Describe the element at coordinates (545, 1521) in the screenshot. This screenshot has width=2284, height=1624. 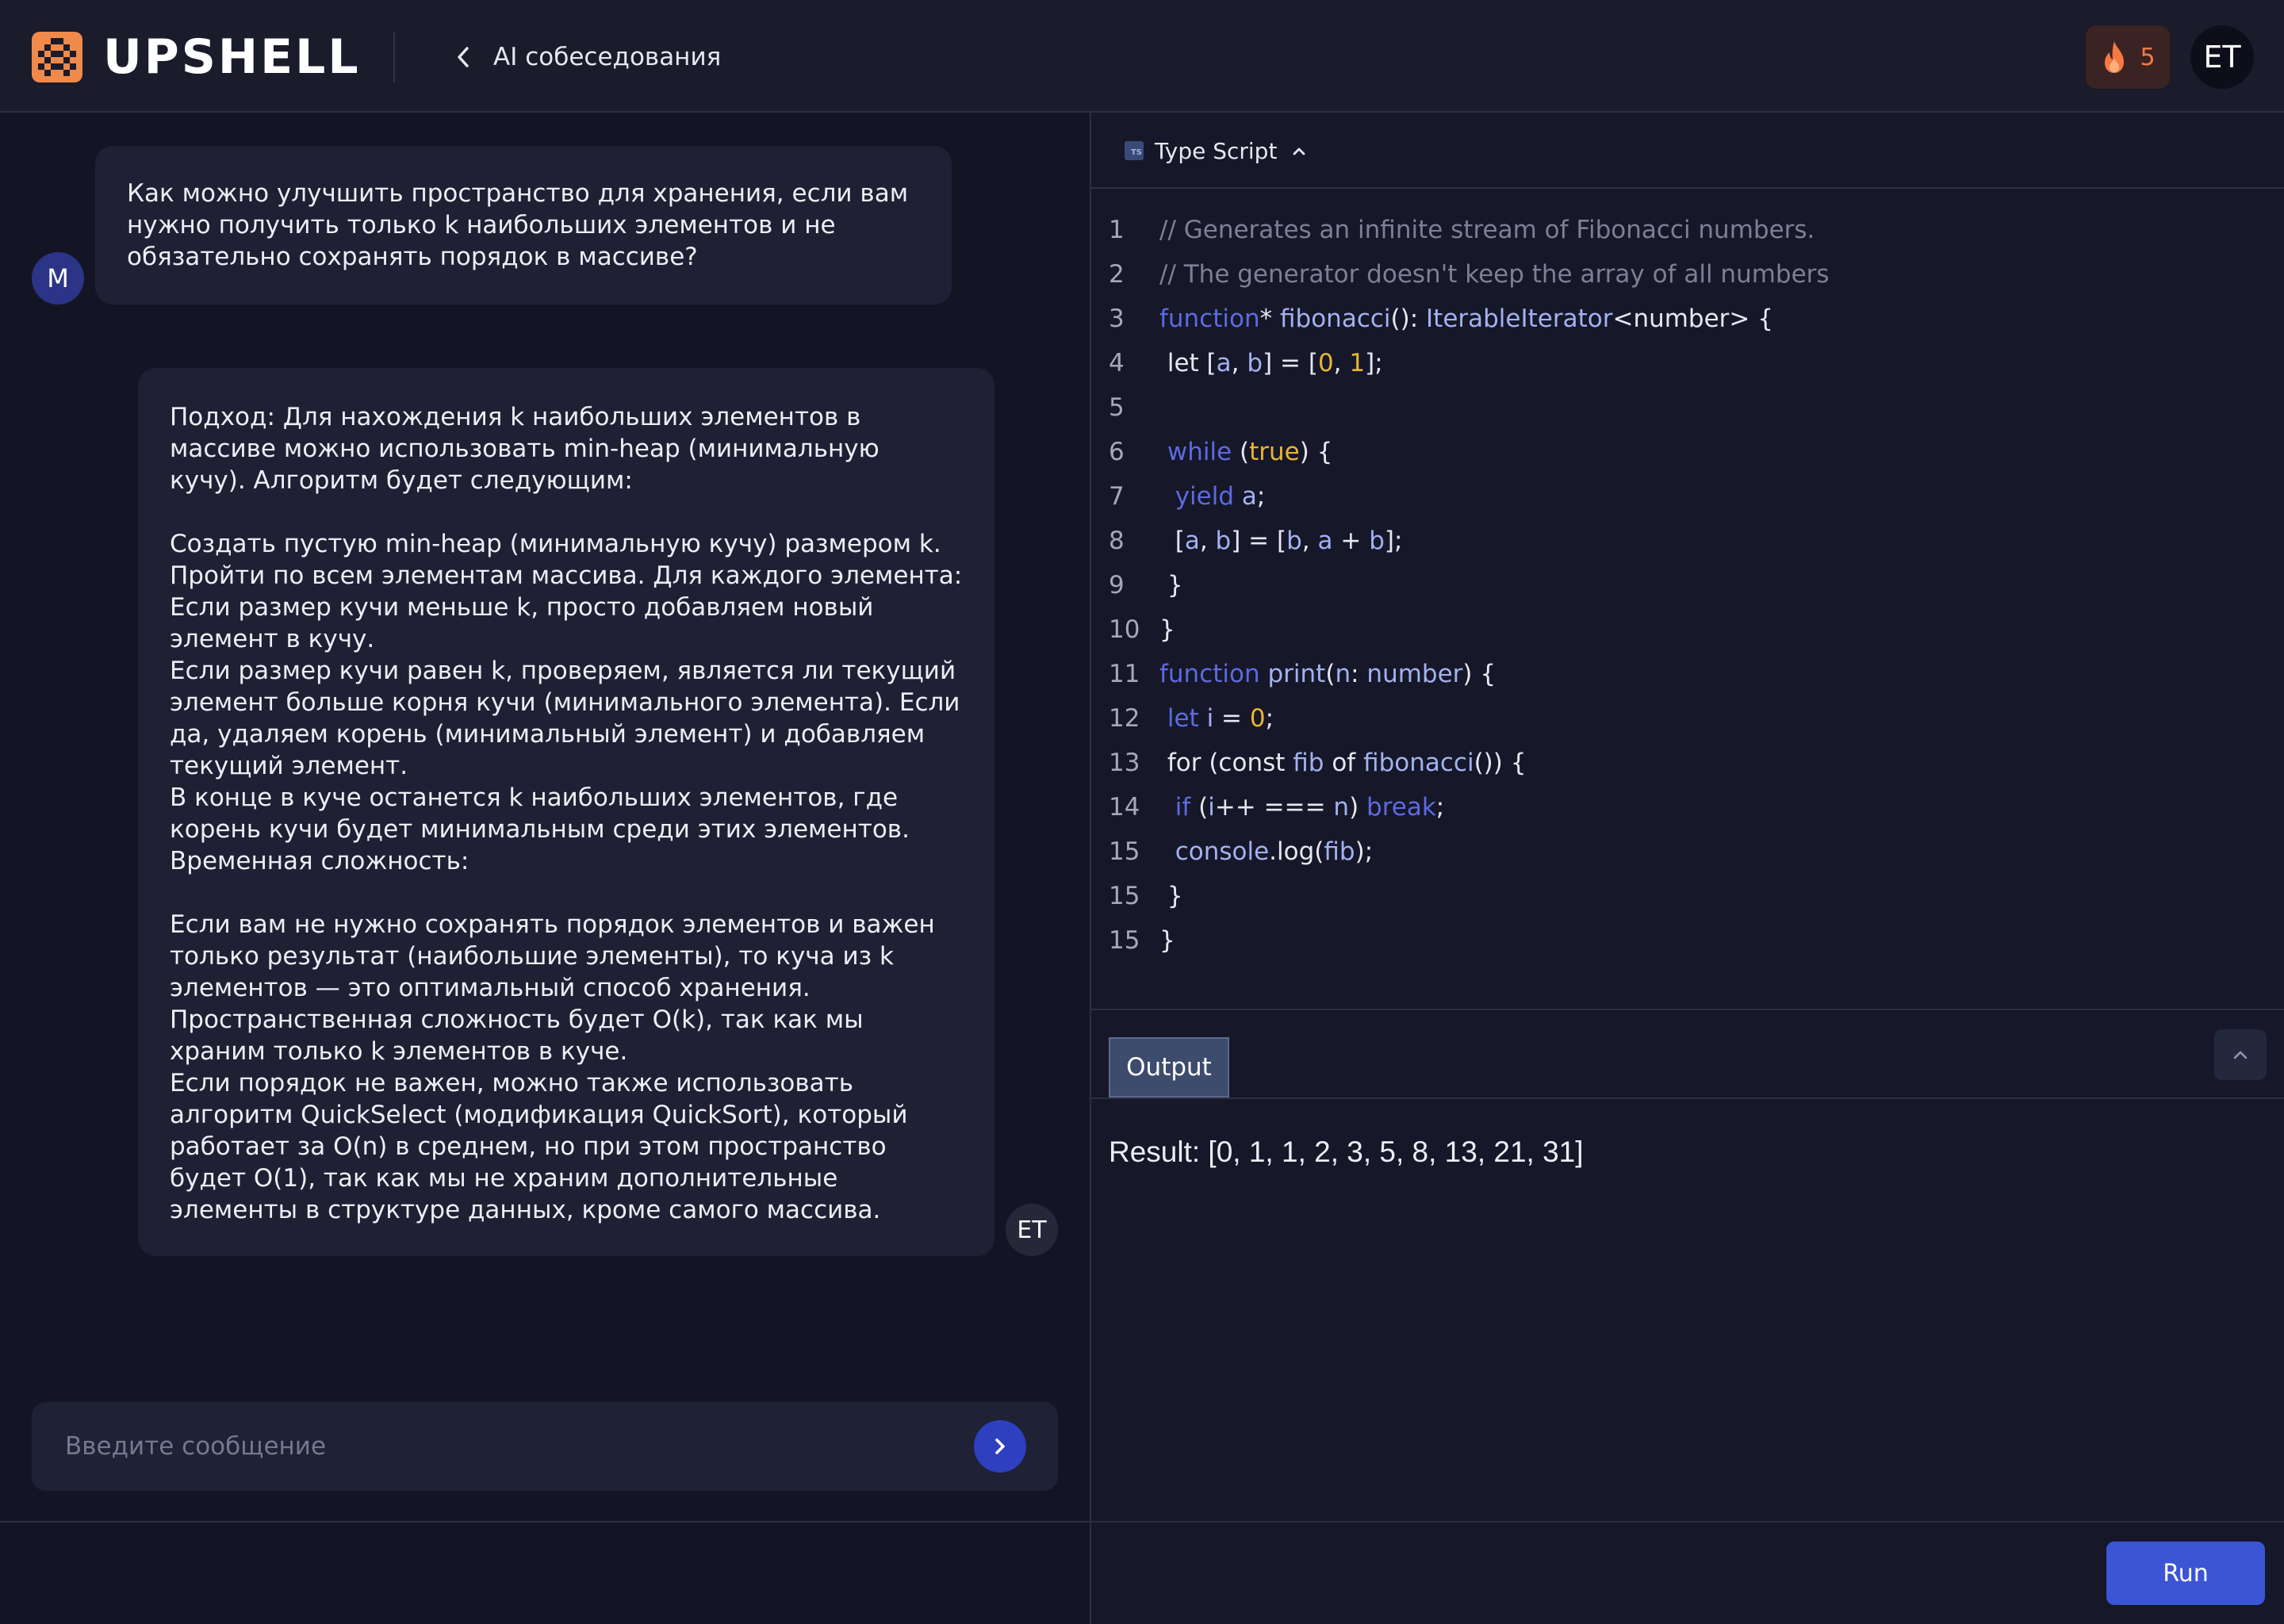
I see `chat-footer-divider` at that location.